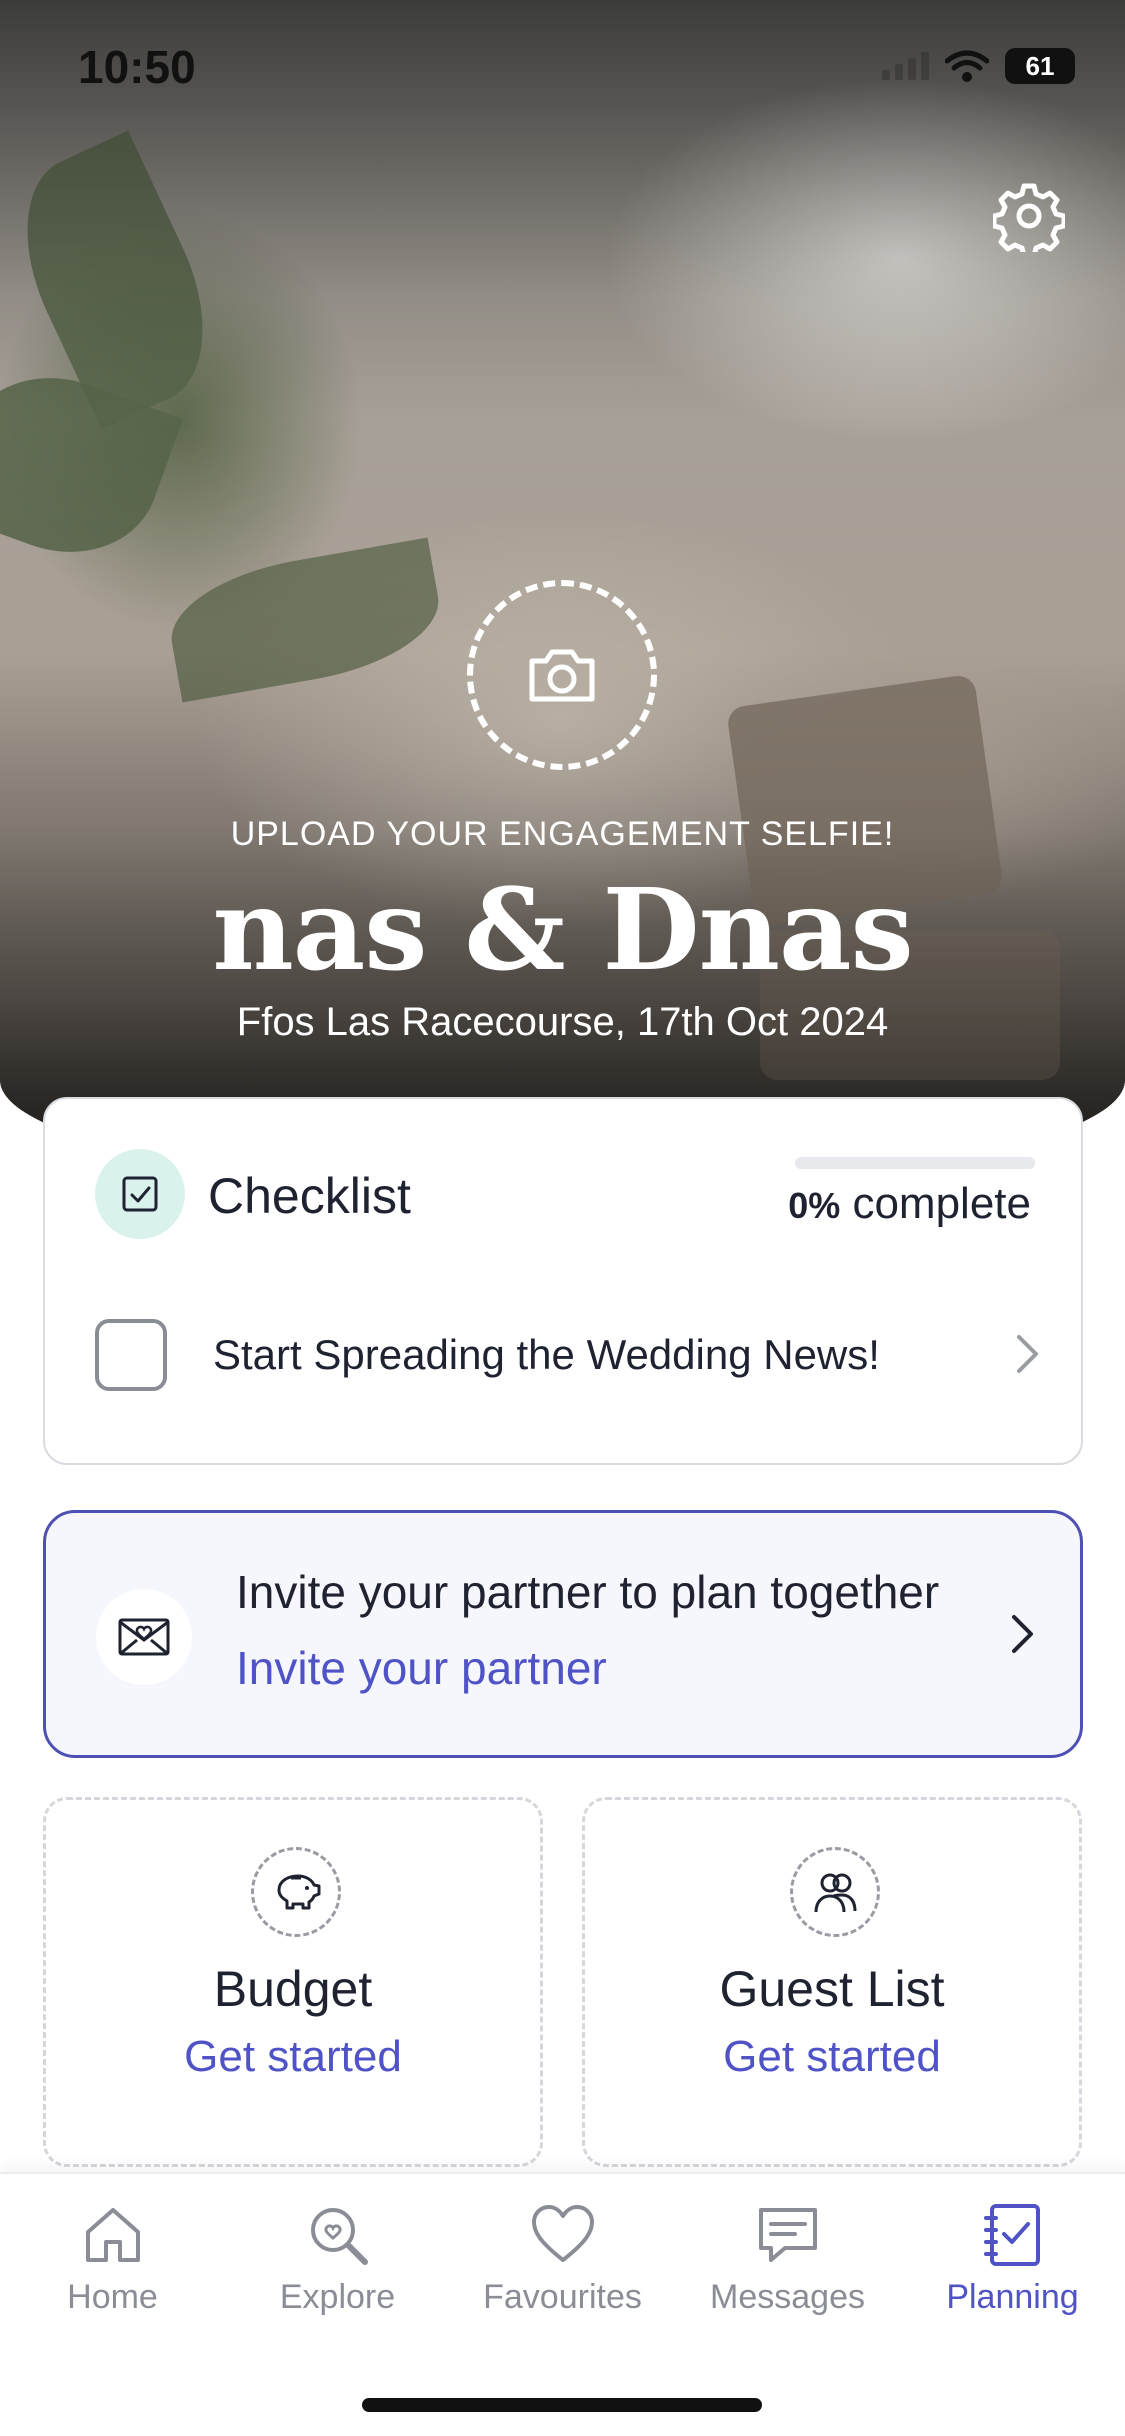 The height and width of the screenshot is (2436, 1125). Describe the element at coordinates (293, 2057) in the screenshot. I see `budget-get-started-link: Get started` at that location.